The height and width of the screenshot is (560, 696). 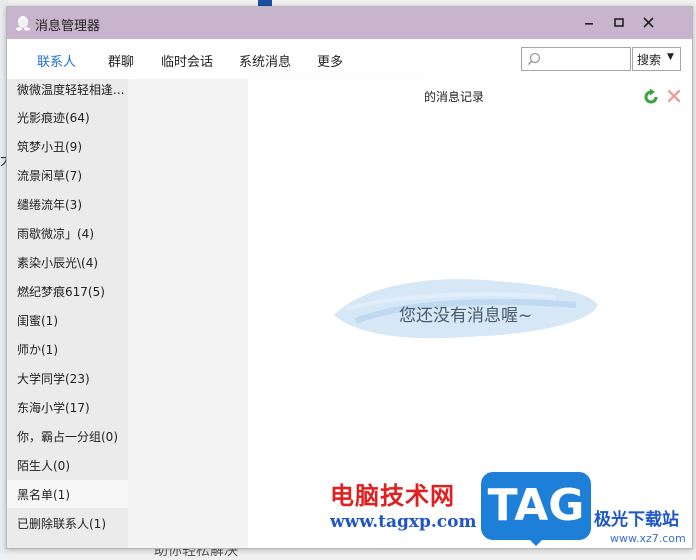 I want to click on contact-group-label: 你，霸占一分组(0), so click(x=67, y=437).